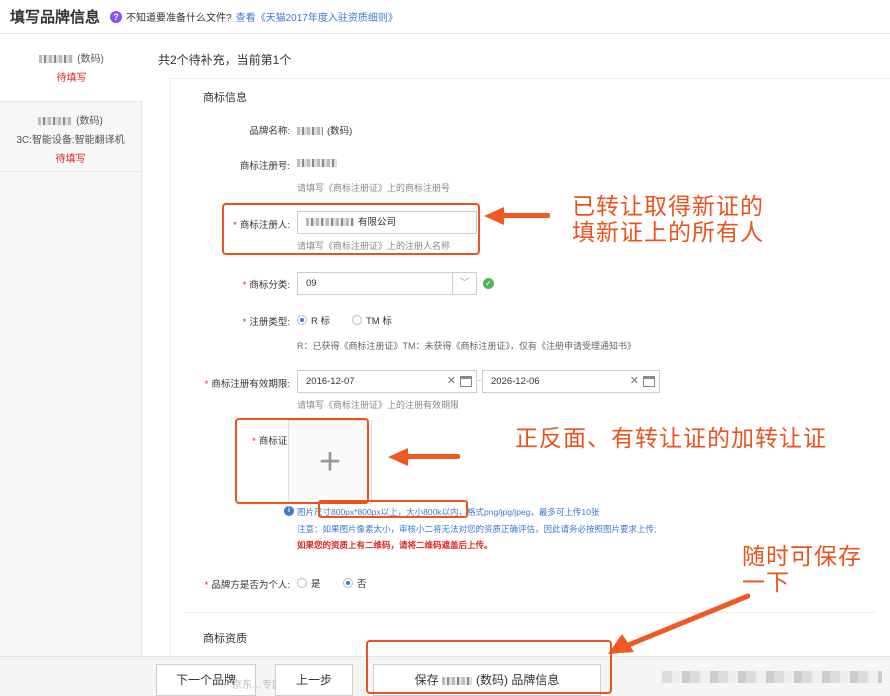 The width and height of the screenshot is (890, 696). What do you see at coordinates (393, 509) in the screenshot?
I see `annotation-box-size` at bounding box center [393, 509].